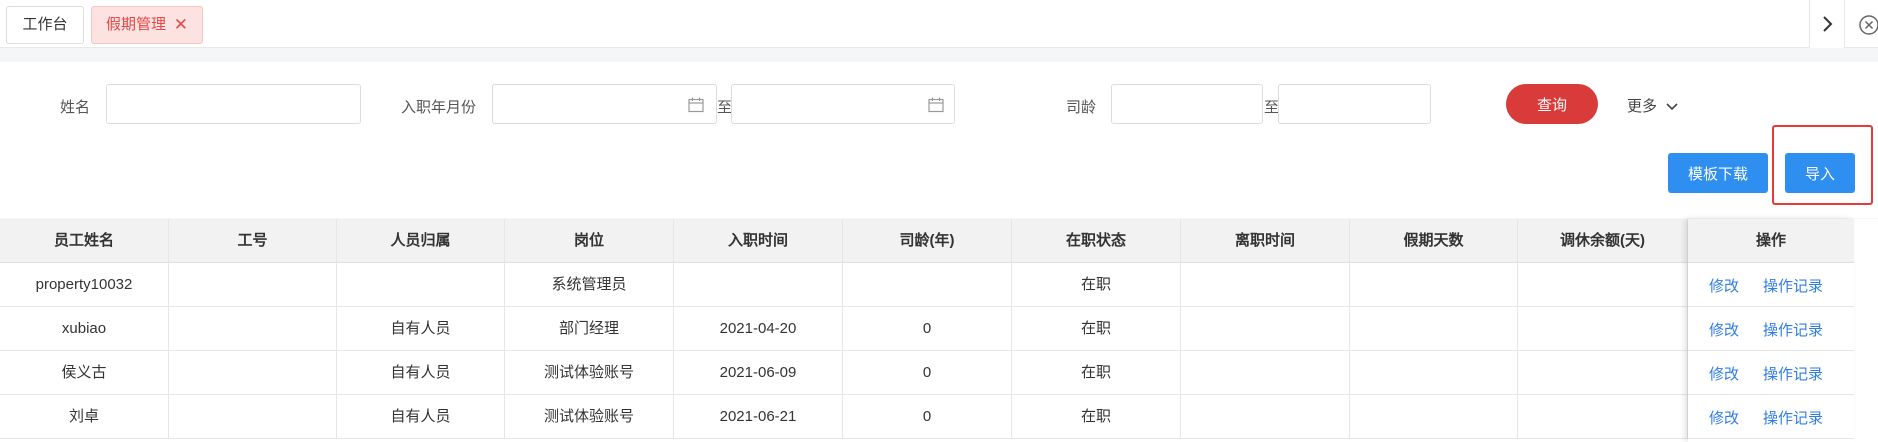 The height and width of the screenshot is (442, 1878). Describe the element at coordinates (589, 241) in the screenshot. I see `column-header: 岗位` at that location.